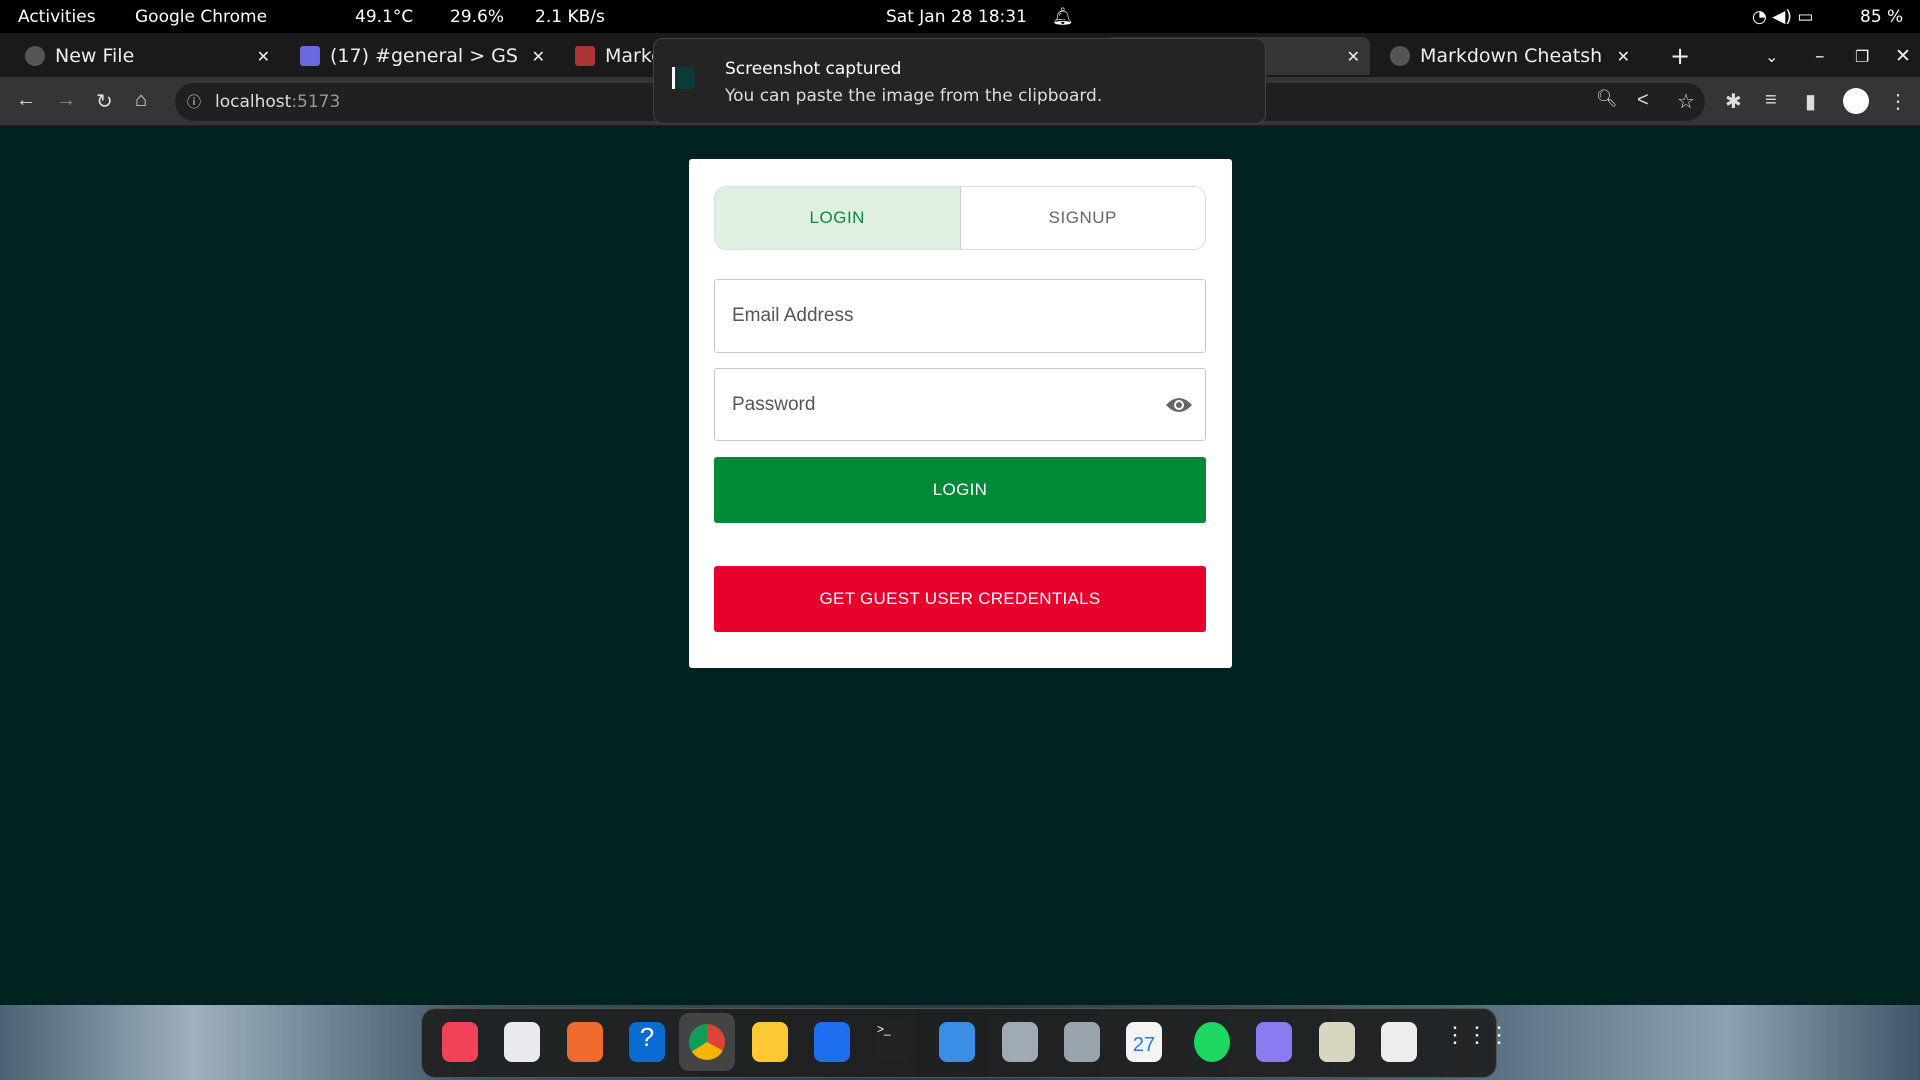 This screenshot has width=1920, height=1080. Describe the element at coordinates (960, 599) in the screenshot. I see `guest-credentials-button: GET GUEST USER CREDENTIALS` at that location.